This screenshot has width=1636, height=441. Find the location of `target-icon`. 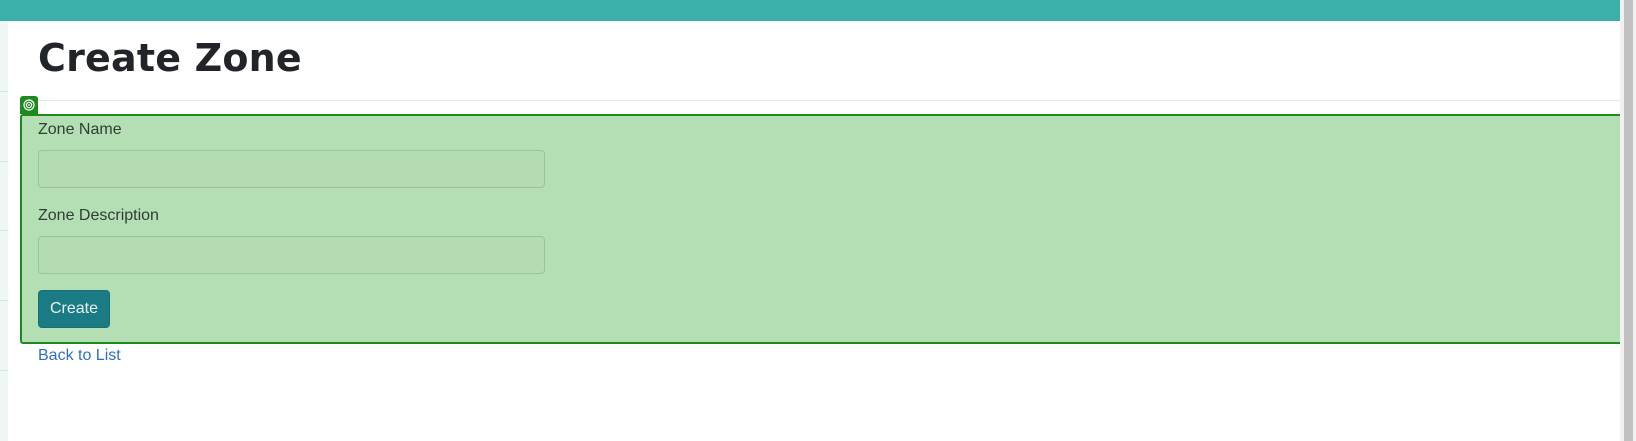

target-icon is located at coordinates (29, 105).